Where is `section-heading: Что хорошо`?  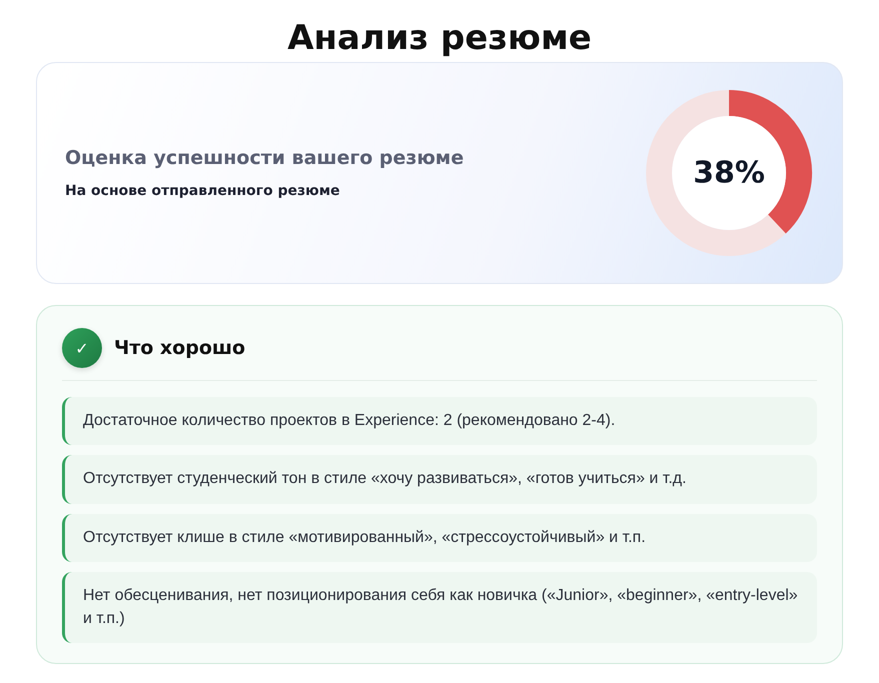
section-heading: Что хорошо is located at coordinates (180, 348).